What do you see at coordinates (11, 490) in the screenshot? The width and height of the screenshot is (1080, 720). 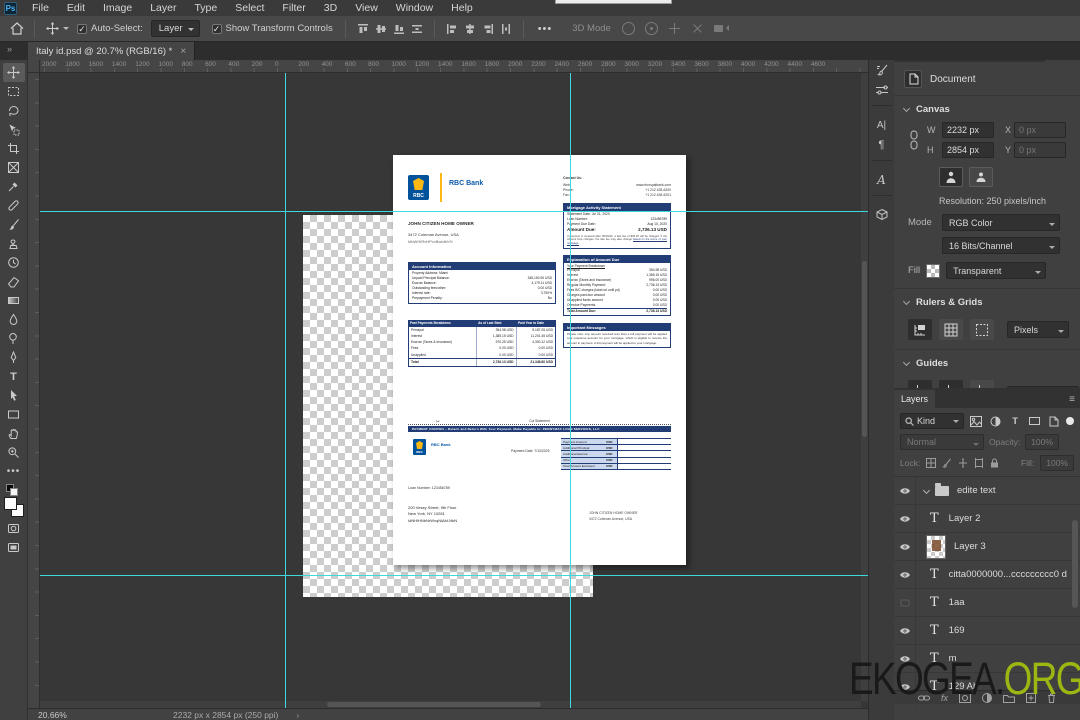 I see `default-colors-icon` at bounding box center [11, 490].